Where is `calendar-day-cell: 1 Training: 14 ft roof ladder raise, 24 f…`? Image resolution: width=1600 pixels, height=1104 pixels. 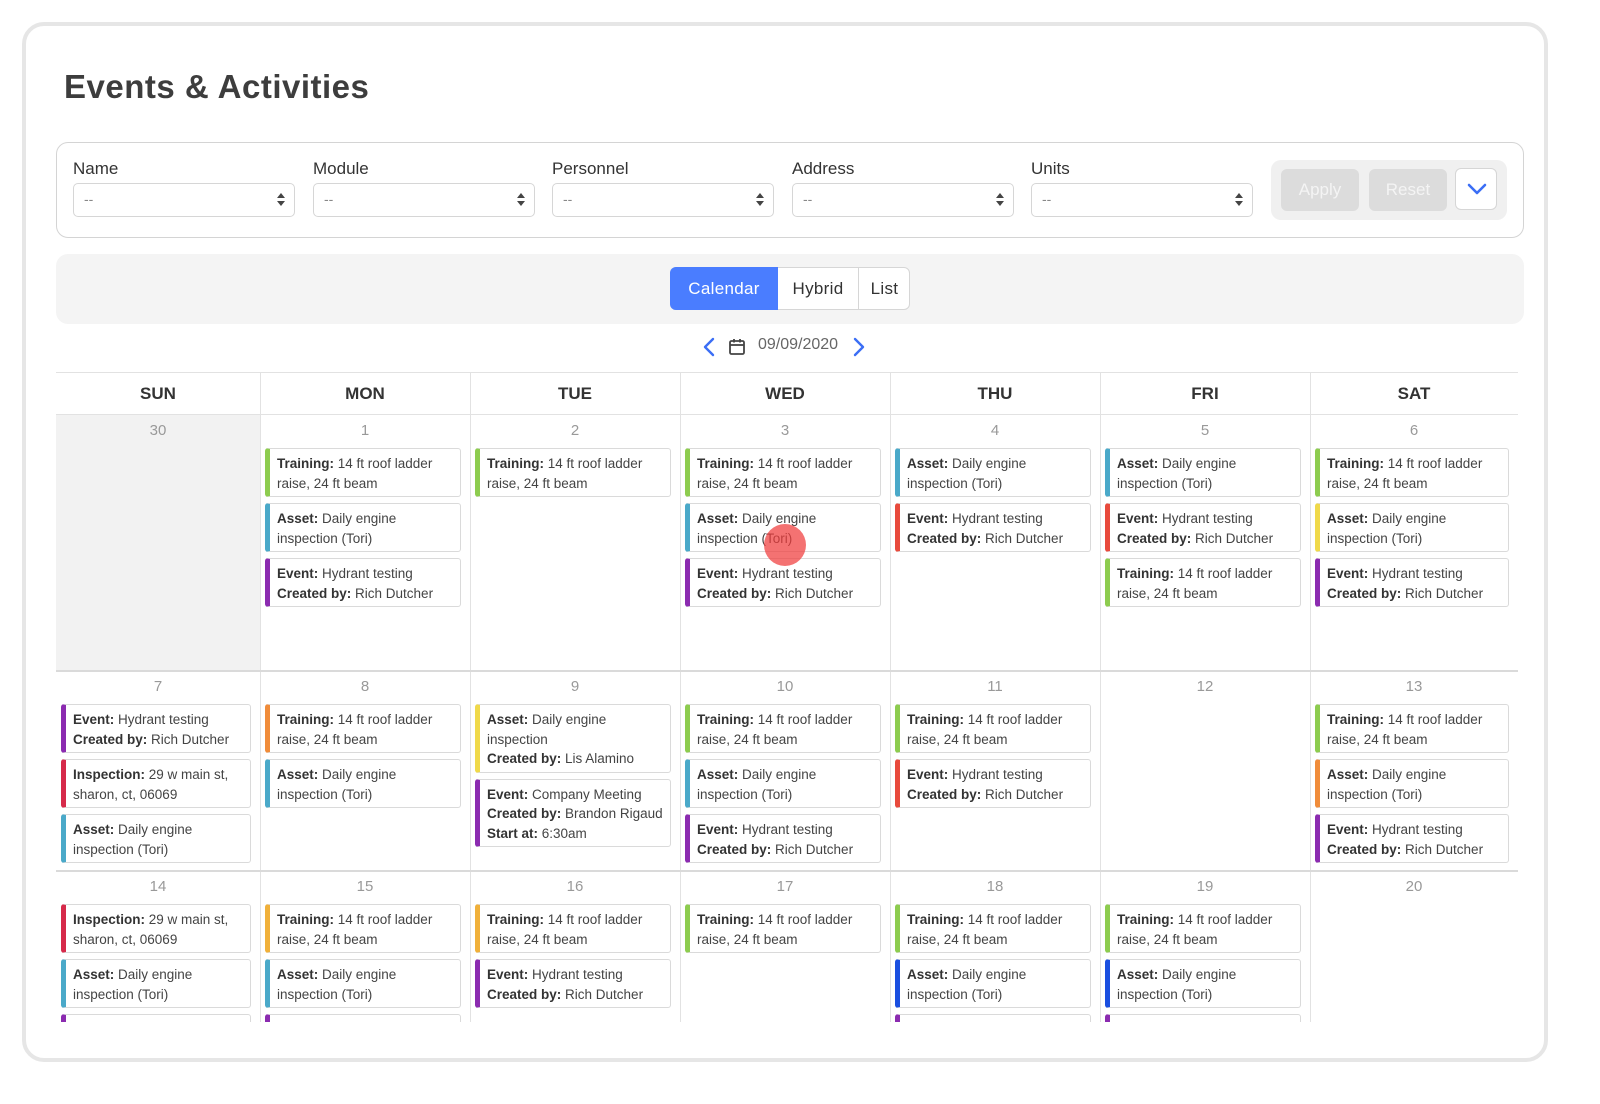
calendar-day-cell: 1 Training: 14 ft roof ladder raise, 24 f… is located at coordinates (365, 542).